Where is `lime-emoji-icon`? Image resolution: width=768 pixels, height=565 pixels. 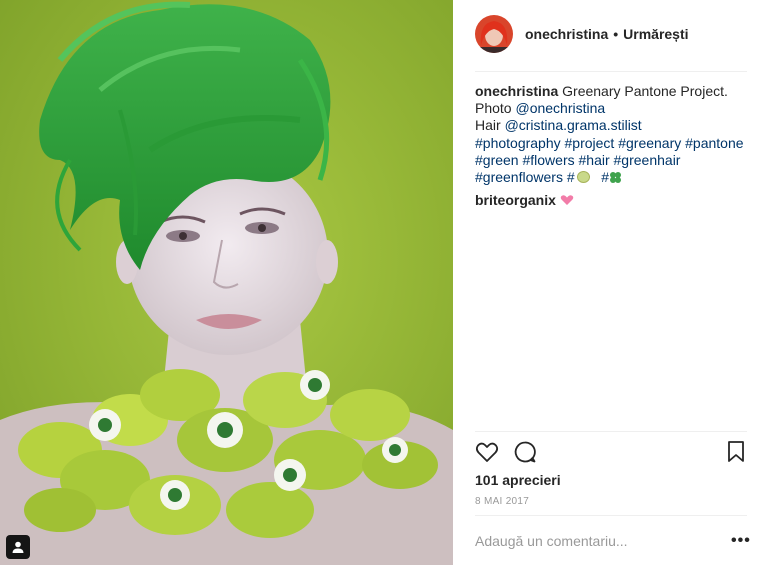 lime-emoji-icon is located at coordinates (583, 177).